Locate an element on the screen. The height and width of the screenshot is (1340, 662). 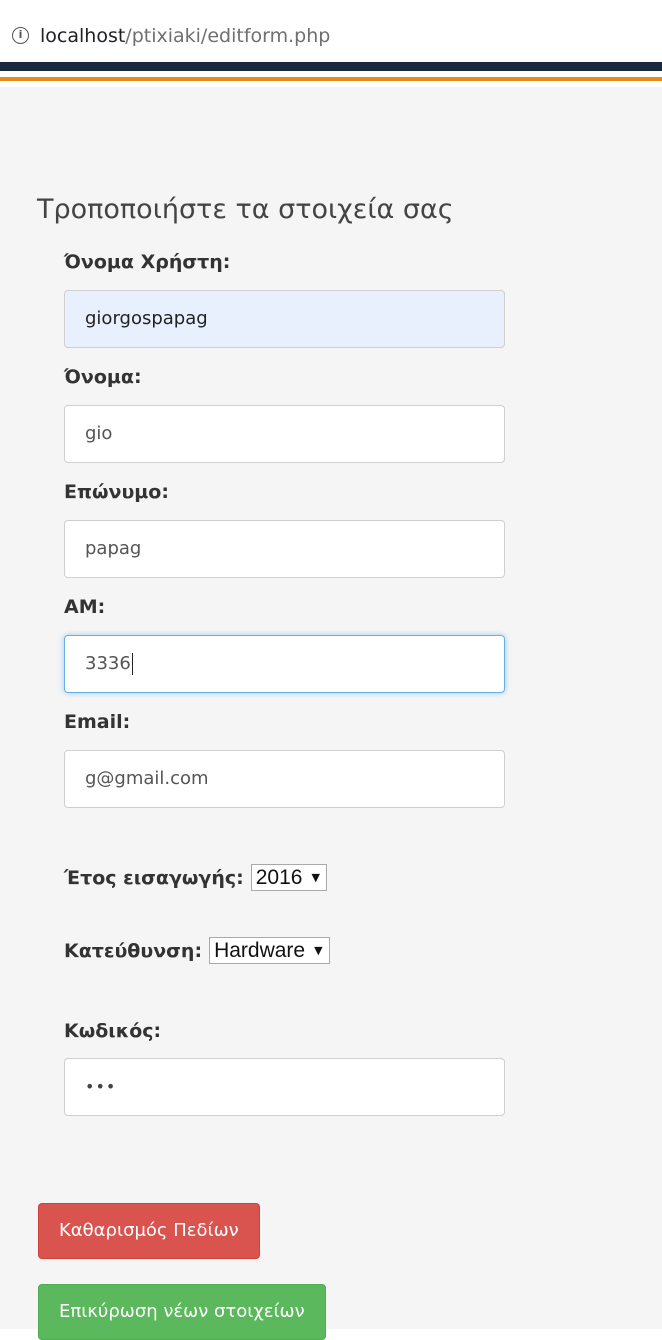
form-title: Τροποποιήστε τα στοιχεία σας is located at coordinates (245, 209).